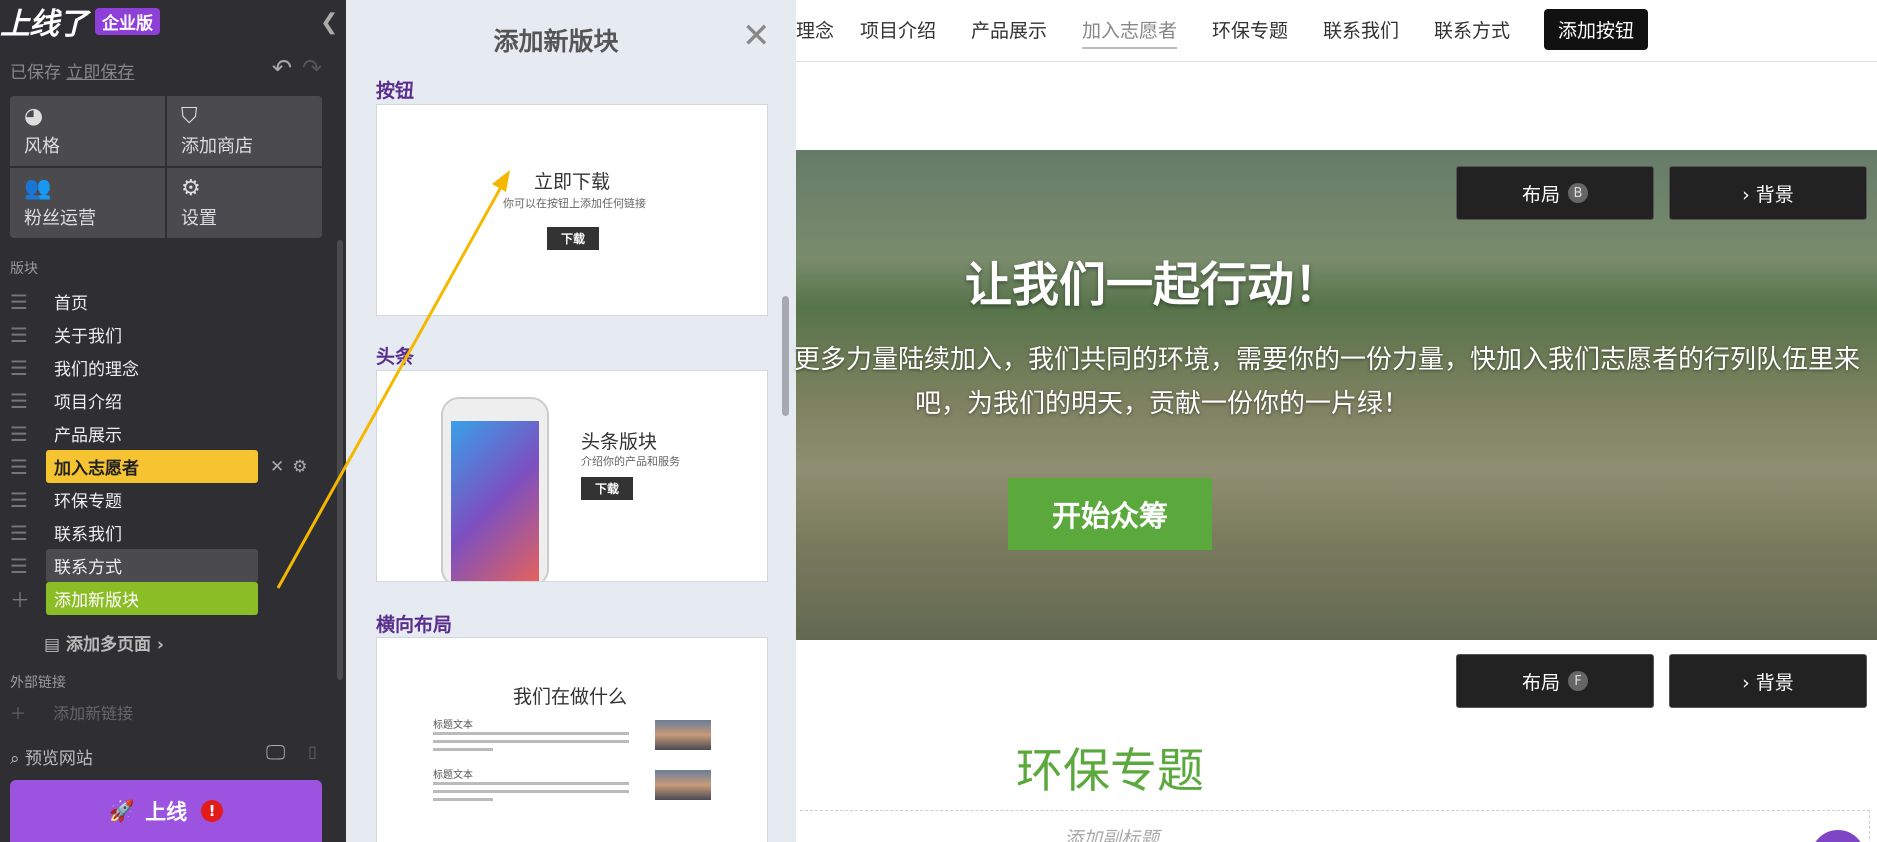 The image size is (1877, 842). What do you see at coordinates (71, 712) in the screenshot?
I see `add-new-link: ＋ 添加新链接` at bounding box center [71, 712].